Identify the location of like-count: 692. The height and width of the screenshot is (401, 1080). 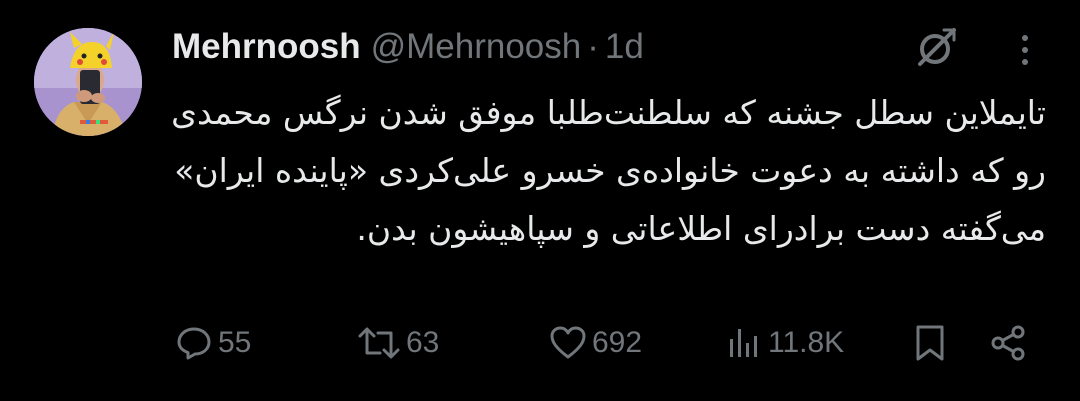
(617, 342).